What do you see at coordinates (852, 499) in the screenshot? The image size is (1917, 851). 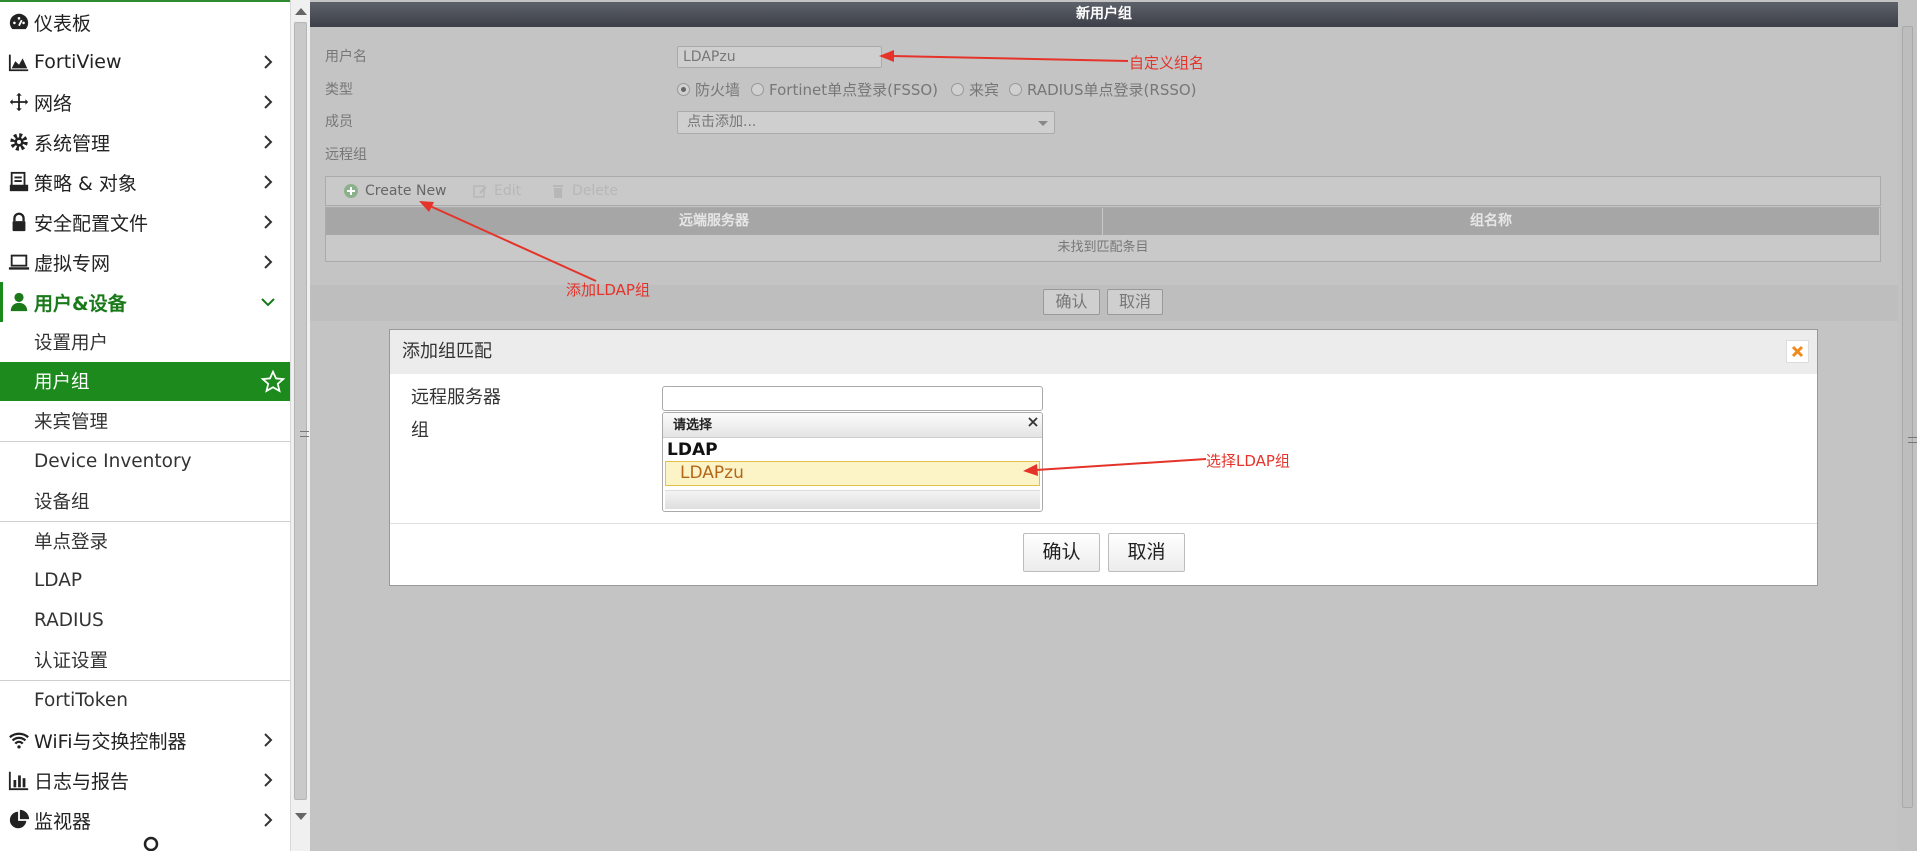 I see `dropdown-footer` at bounding box center [852, 499].